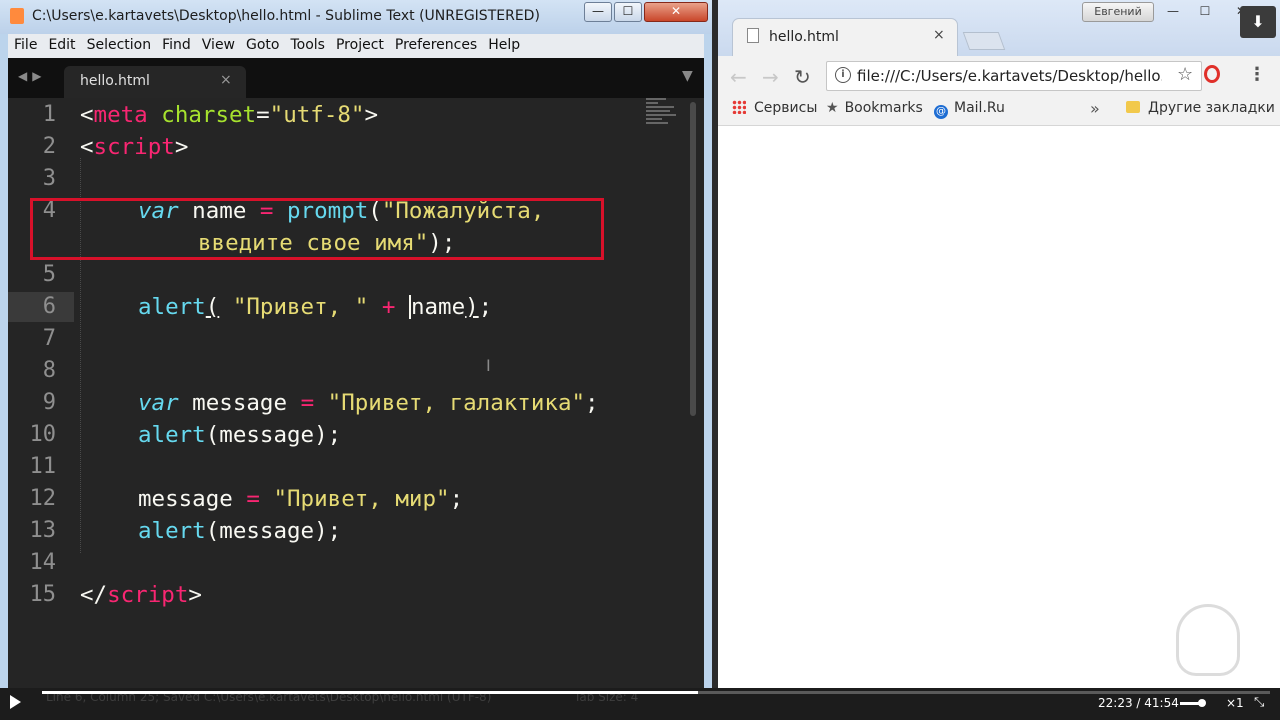 This screenshot has height=720, width=1280. Describe the element at coordinates (1173, 13) in the screenshot. I see `chrome-minimize-icon: —` at that location.